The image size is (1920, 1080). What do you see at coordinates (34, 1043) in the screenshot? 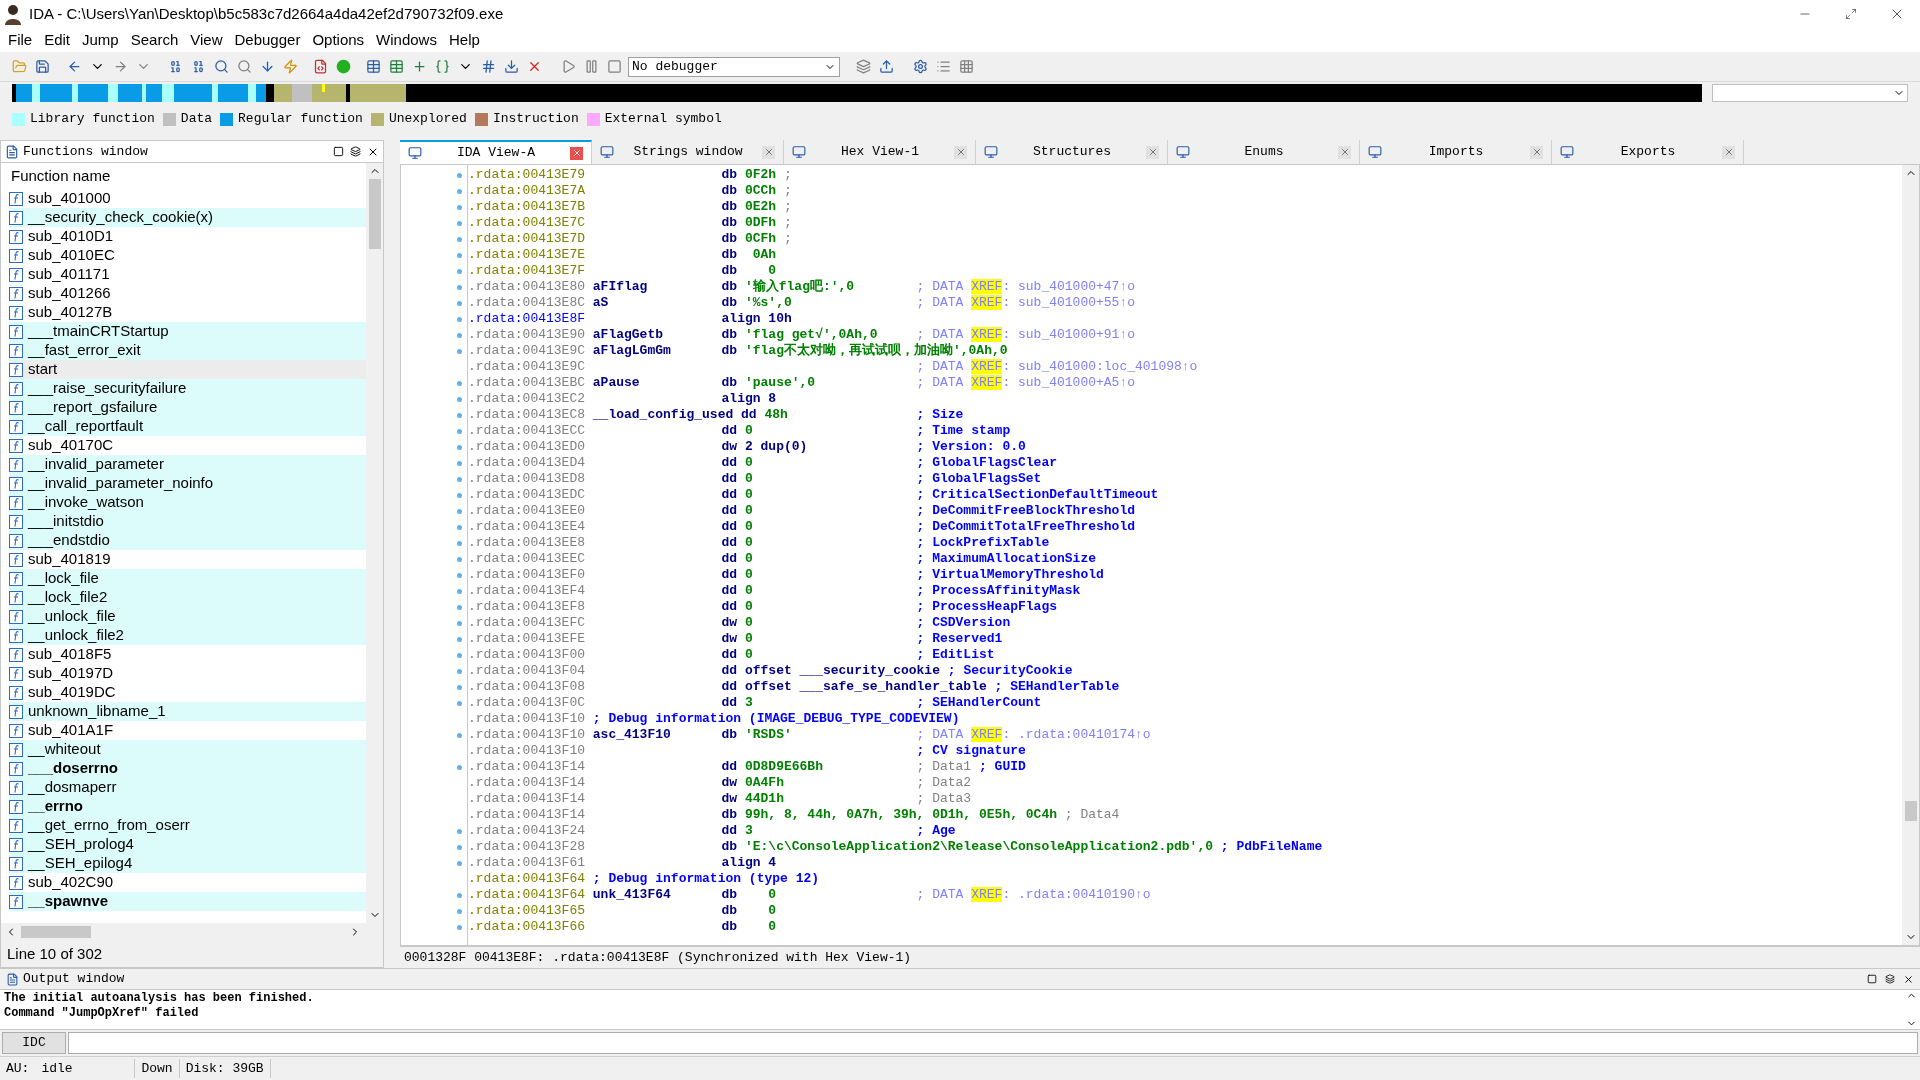
I see `idc-button: IDC` at bounding box center [34, 1043].